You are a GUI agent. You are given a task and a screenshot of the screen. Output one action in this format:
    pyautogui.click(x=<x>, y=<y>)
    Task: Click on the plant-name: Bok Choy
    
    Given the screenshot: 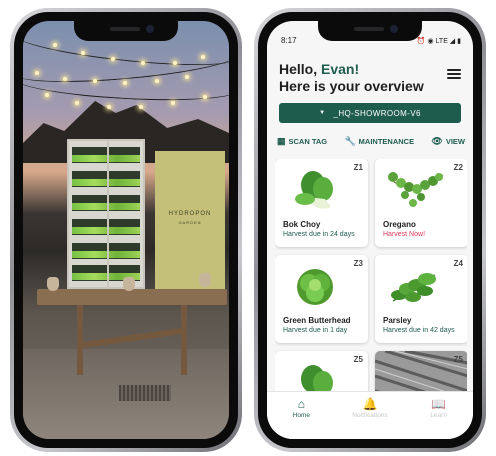 What is the action you would take?
    pyautogui.click(x=302, y=224)
    